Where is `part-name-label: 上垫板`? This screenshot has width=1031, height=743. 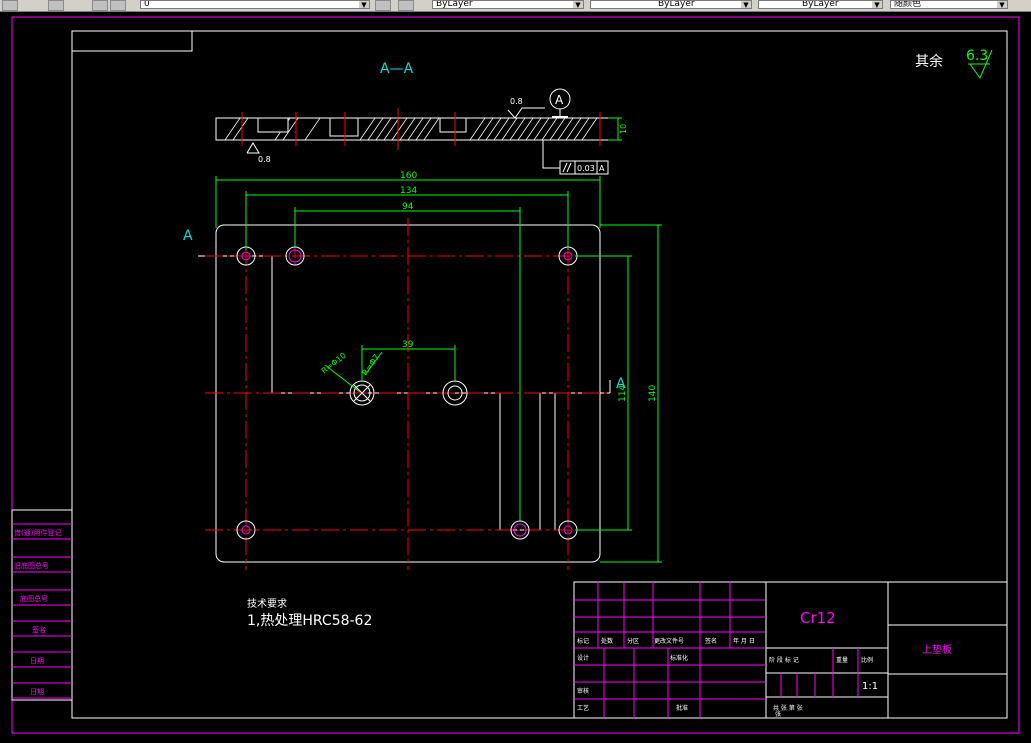
part-name-label: 上垫板 is located at coordinates (937, 649).